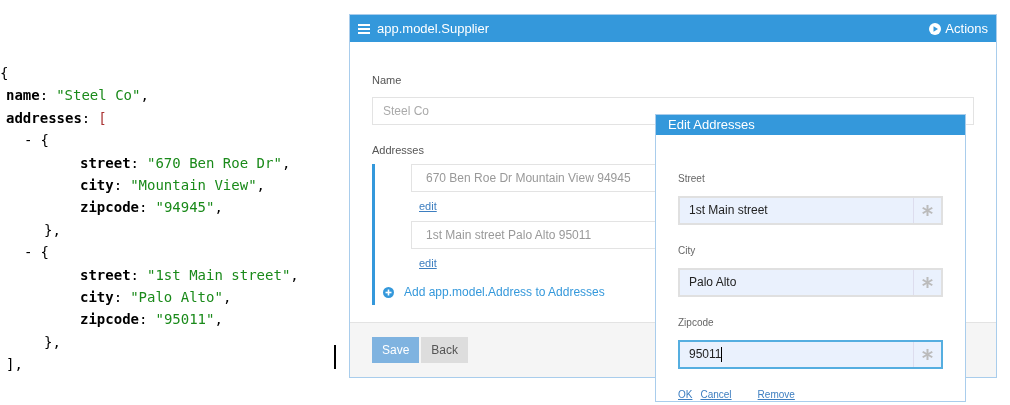  What do you see at coordinates (102, 118) in the screenshot?
I see `code-bracket: [` at bounding box center [102, 118].